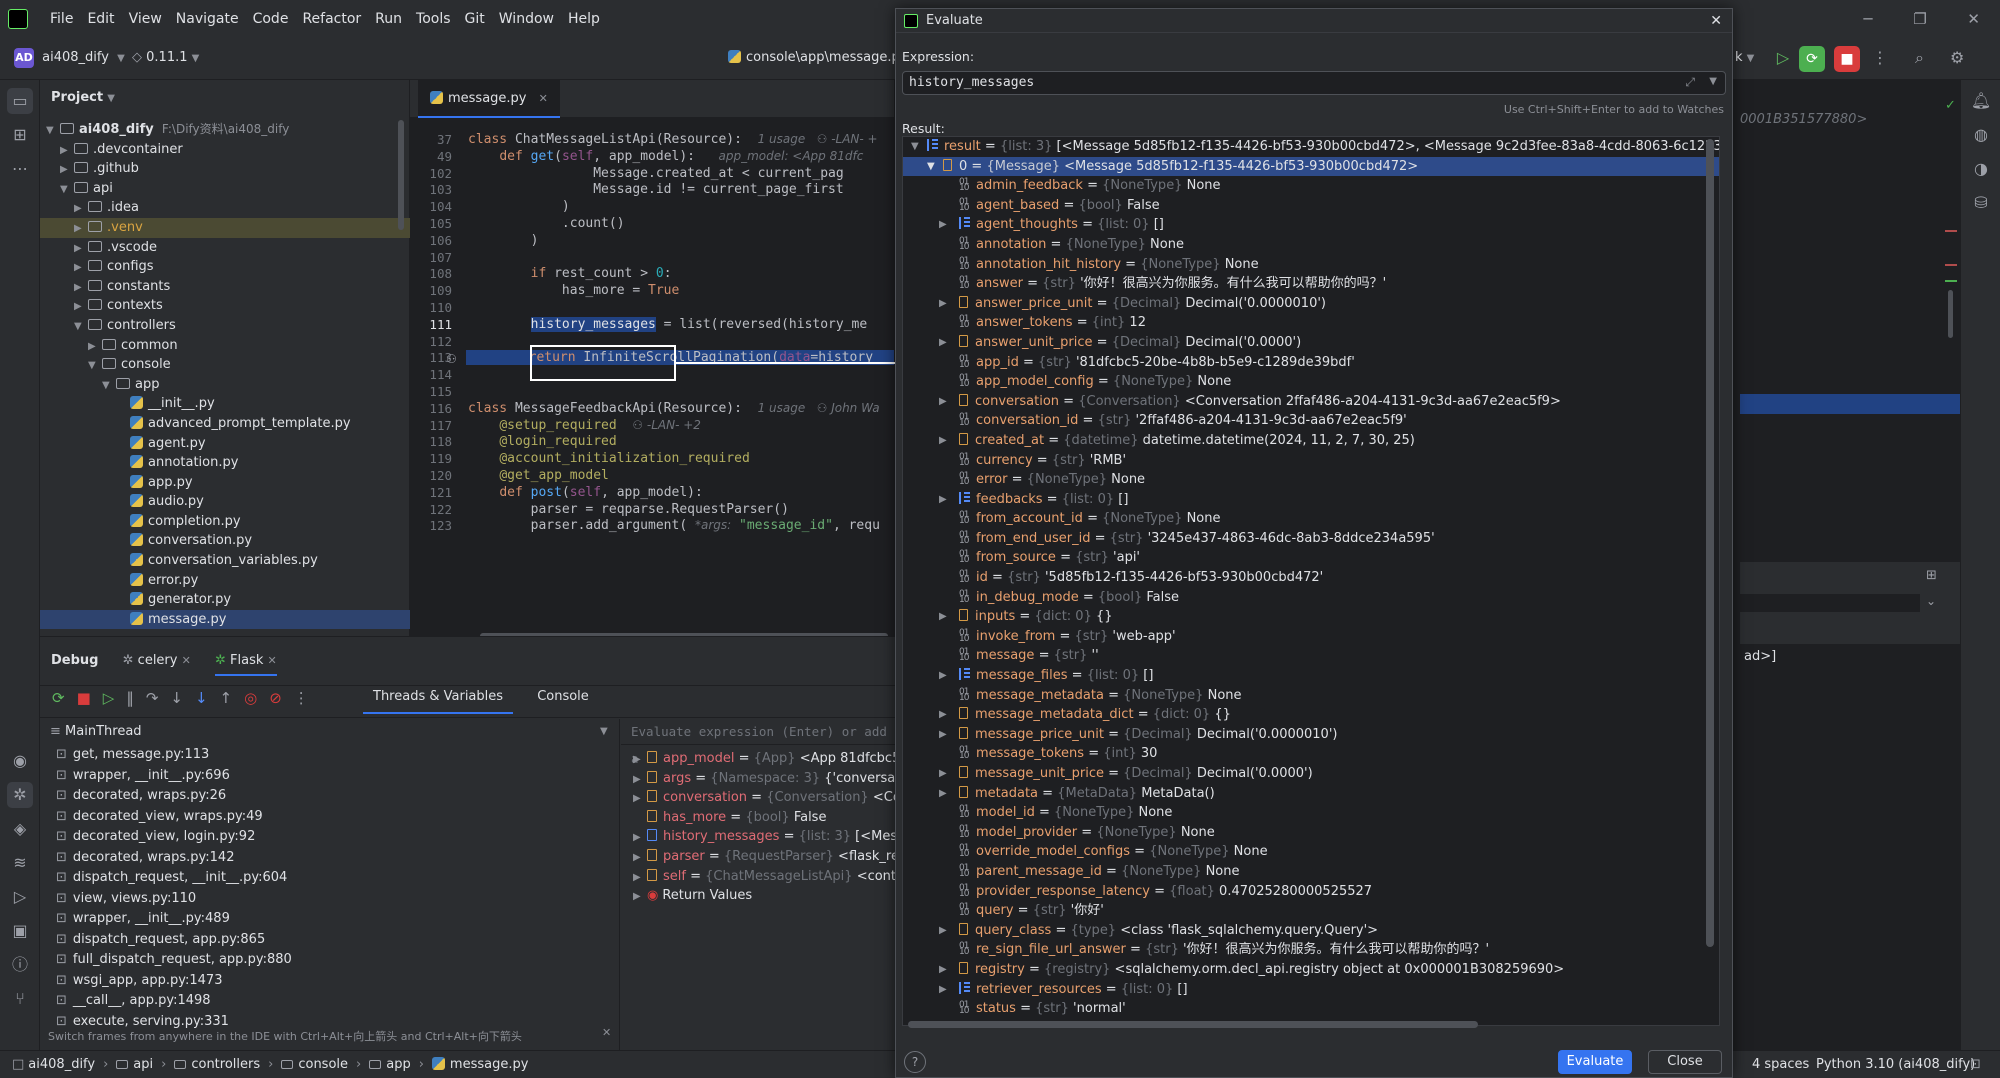  Describe the element at coordinates (90, 698) in the screenshot. I see `stop-icon: ■` at that location.